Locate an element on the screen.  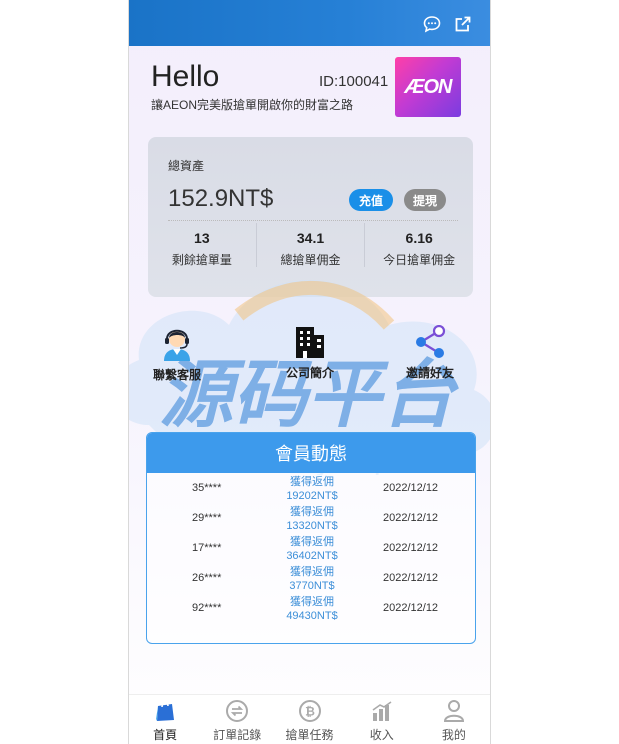
tab-home: 首頁 is located at coordinates (165, 719).